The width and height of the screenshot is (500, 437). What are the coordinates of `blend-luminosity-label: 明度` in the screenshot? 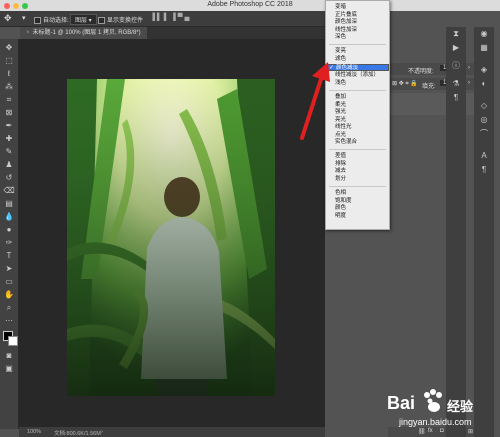 It's located at (341, 215).